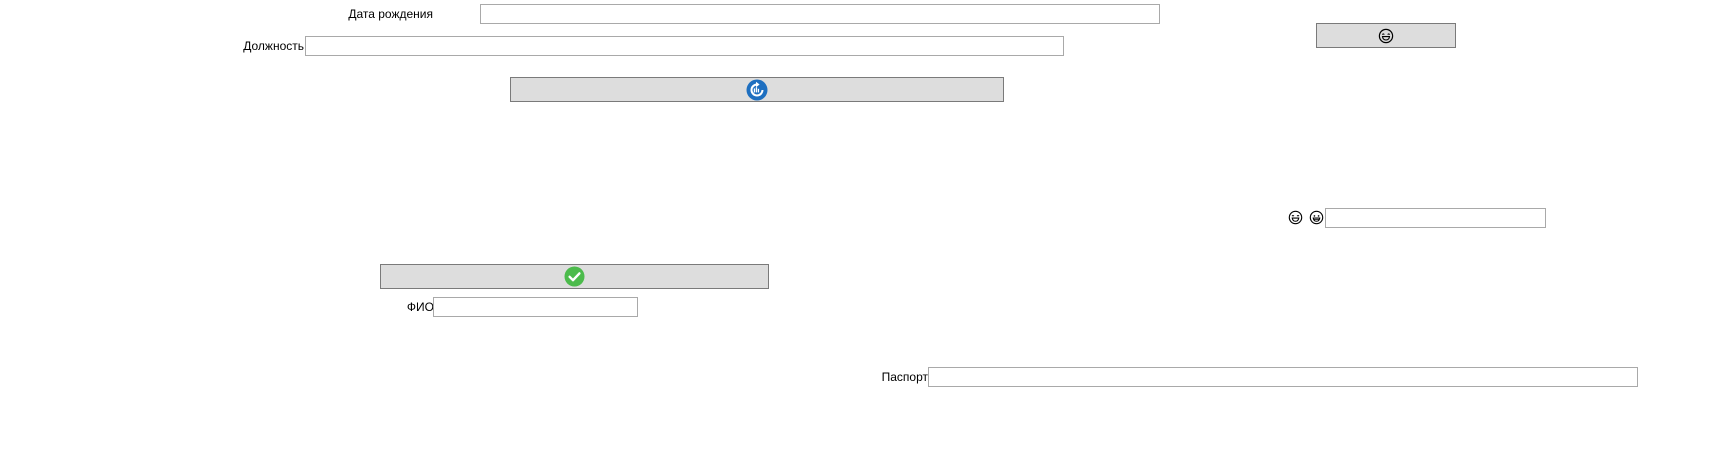 The image size is (1736, 451). I want to click on refresh-button, so click(757, 89).